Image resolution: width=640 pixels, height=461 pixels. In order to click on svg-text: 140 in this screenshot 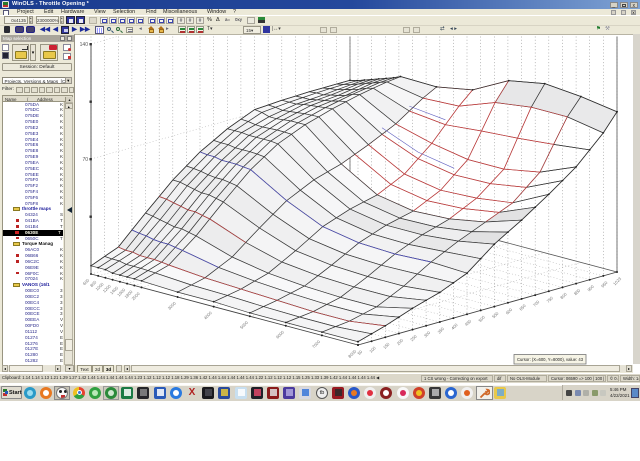, I will do `click(84, 45)`.